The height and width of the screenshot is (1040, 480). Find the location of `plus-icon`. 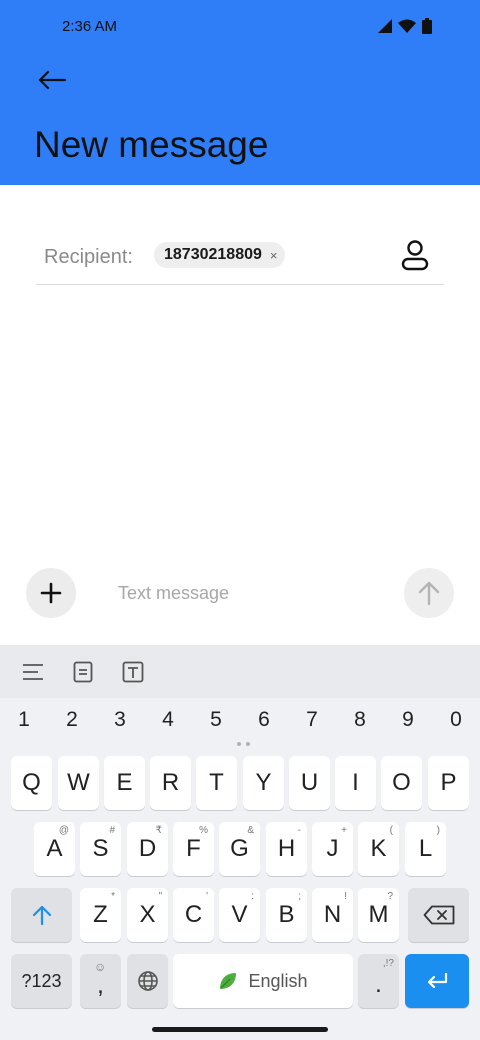

plus-icon is located at coordinates (51, 593).